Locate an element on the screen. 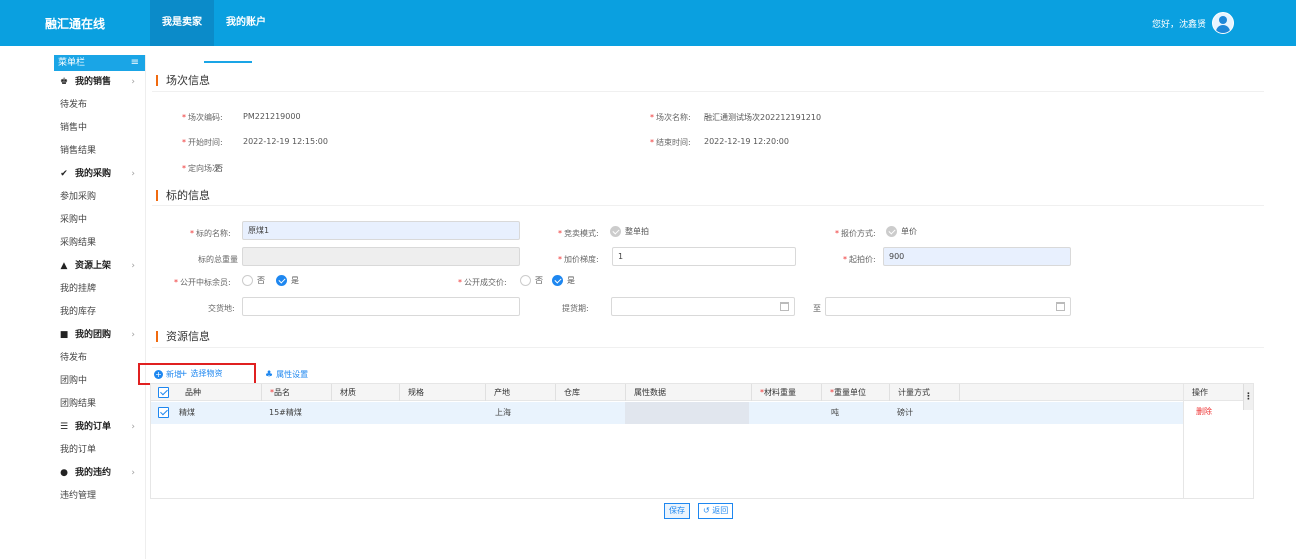  sidebar-item-sales-result: 销售结果 is located at coordinates (99, 151).